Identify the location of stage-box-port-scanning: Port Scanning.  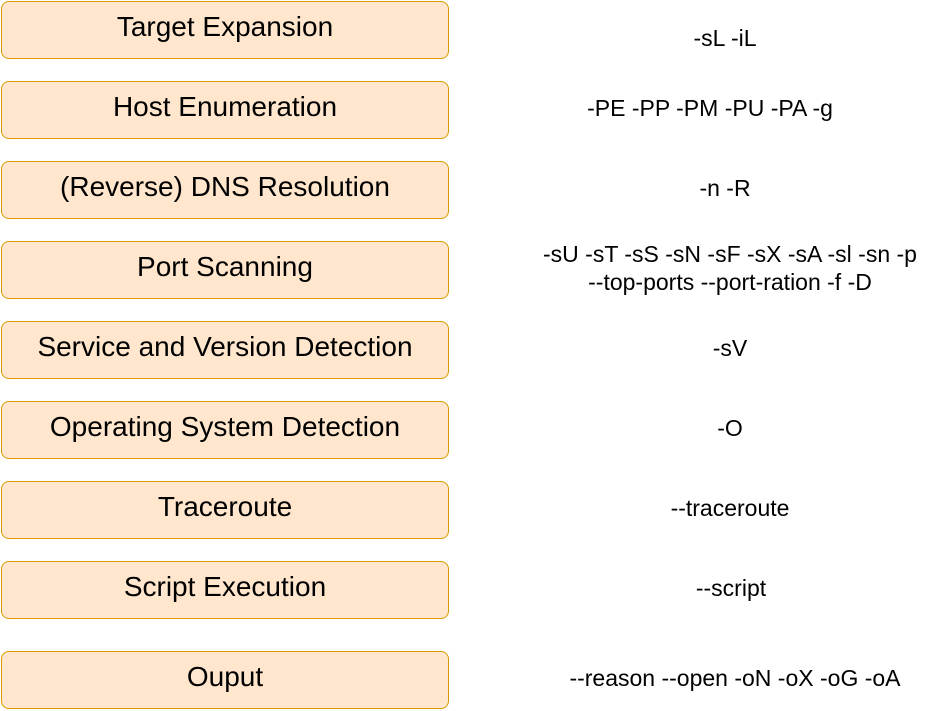
(225, 270).